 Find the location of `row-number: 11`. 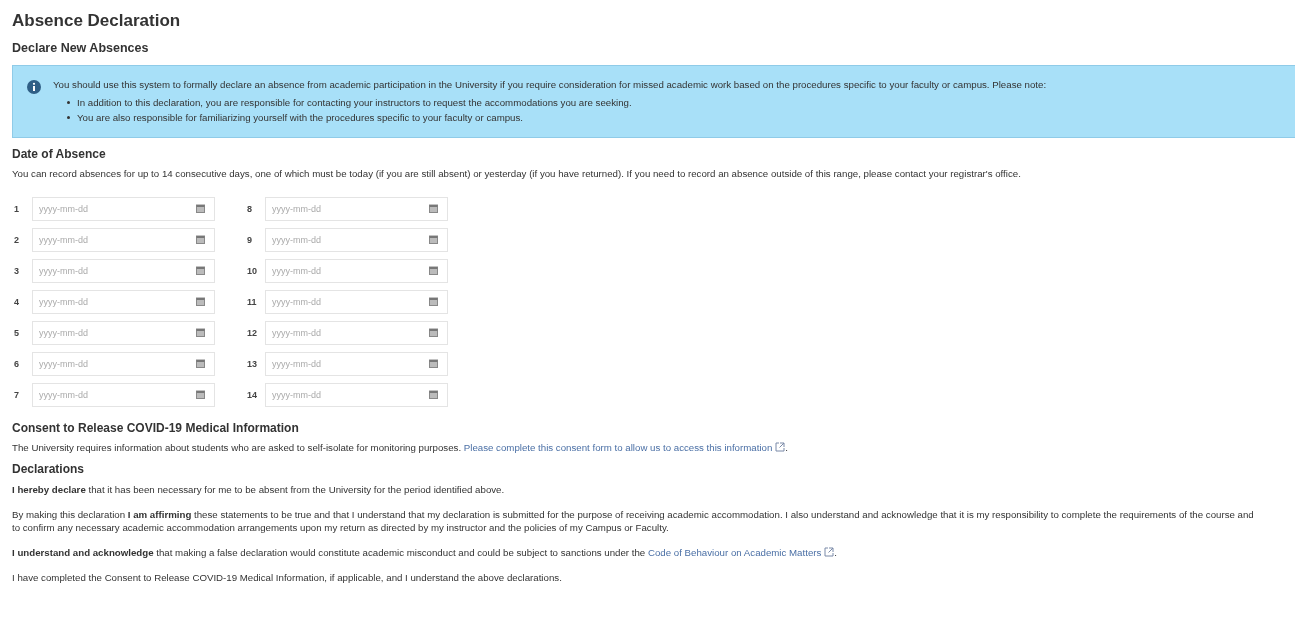

row-number: 11 is located at coordinates (252, 302).